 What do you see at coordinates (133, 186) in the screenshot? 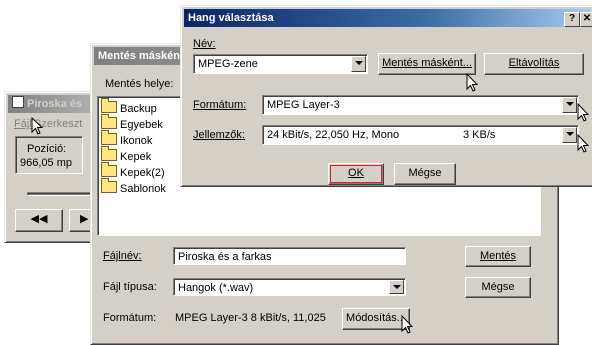
I see `folder-item-sablonok: Sablonok` at bounding box center [133, 186].